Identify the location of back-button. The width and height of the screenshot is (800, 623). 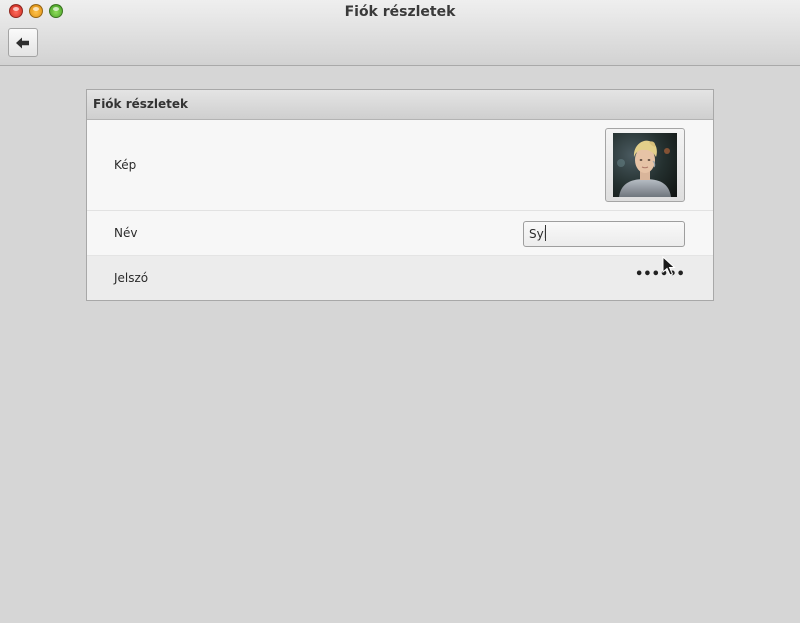
(23, 42).